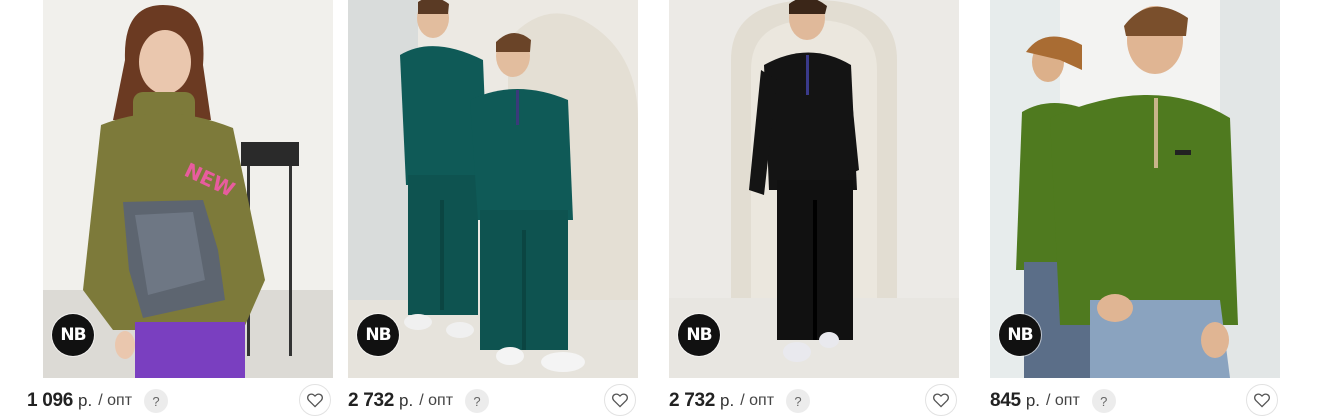  I want to click on price-value: 845, so click(1005, 400).